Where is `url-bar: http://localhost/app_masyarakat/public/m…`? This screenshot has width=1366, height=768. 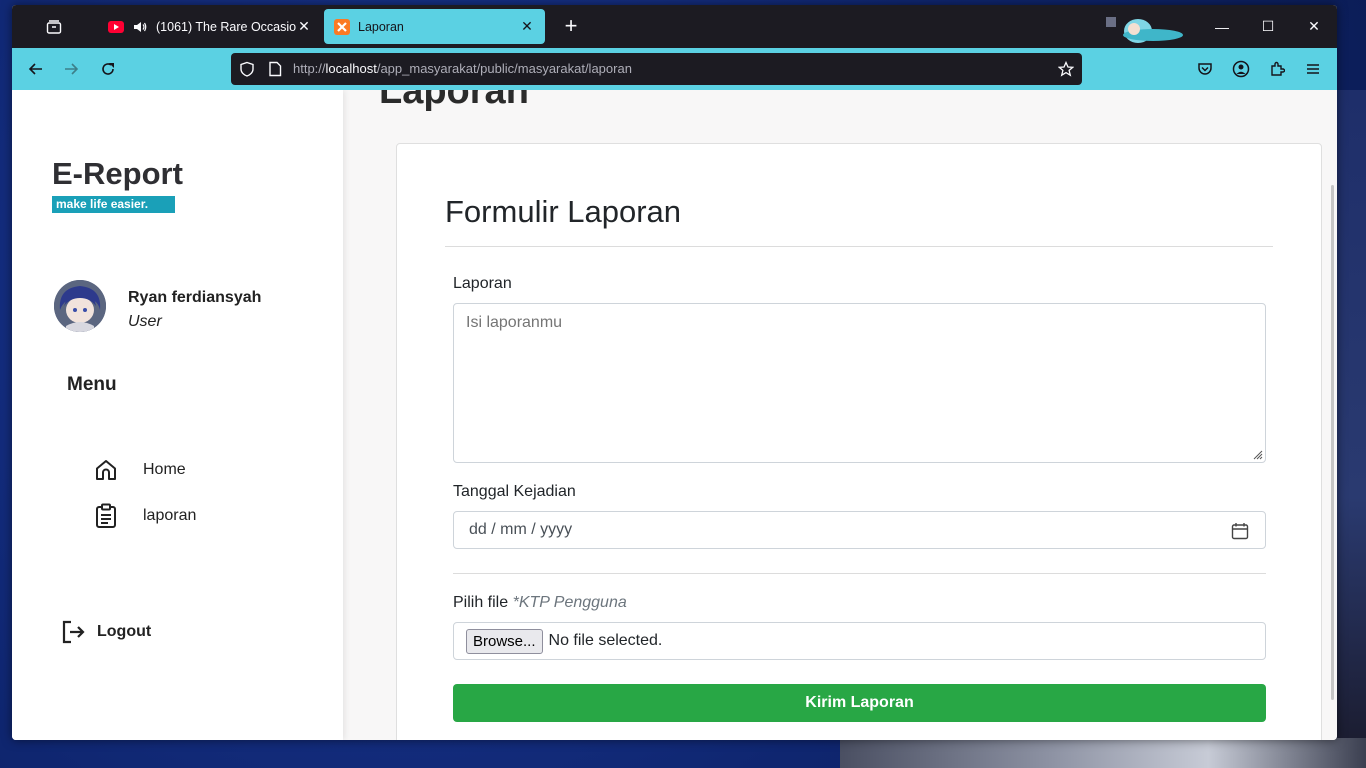
url-bar: http://localhost/app_masyarakat/public/m… is located at coordinates (656, 69).